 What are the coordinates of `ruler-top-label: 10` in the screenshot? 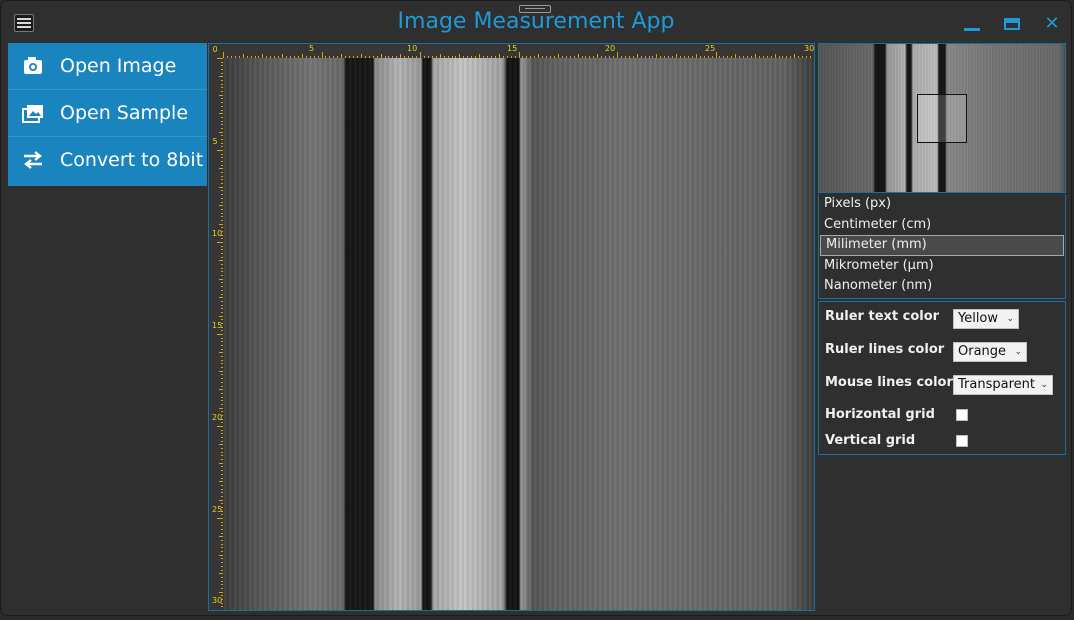 It's located at (412, 48).